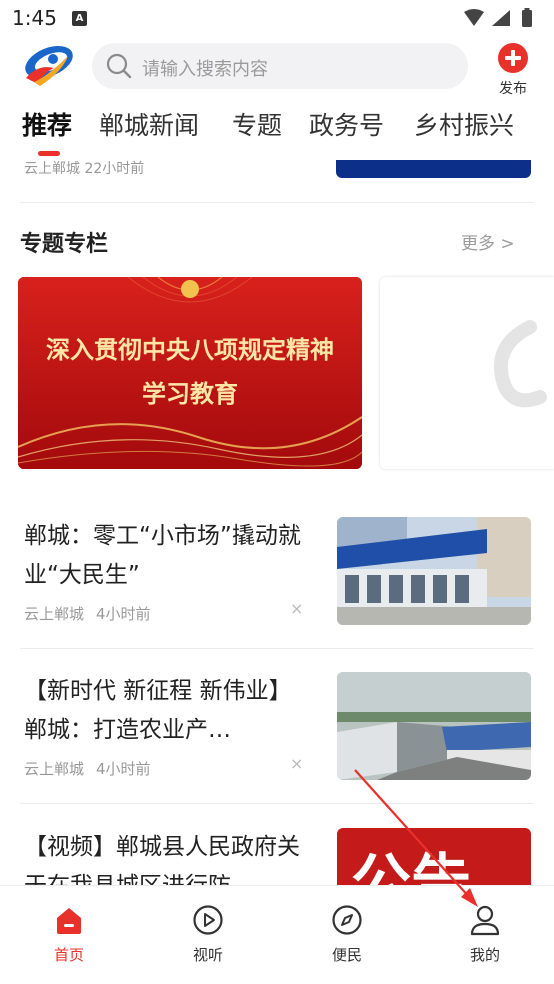 The image size is (554, 984). Describe the element at coordinates (488, 241) in the screenshot. I see `more-link: 更多 >` at that location.